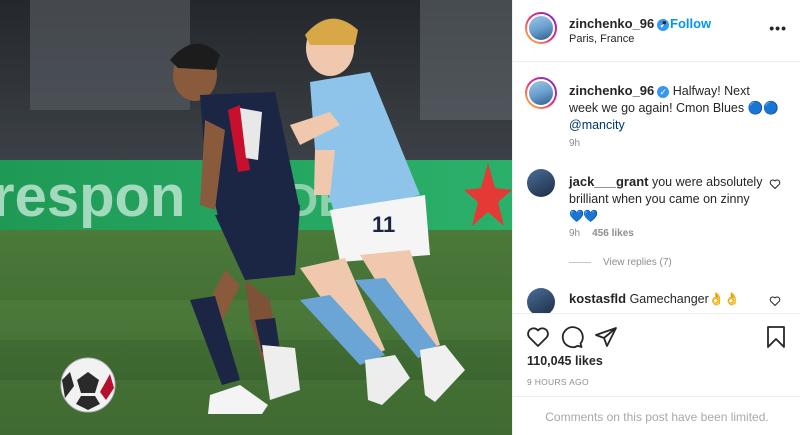  Describe the element at coordinates (613, 233) in the screenshot. I see `comment-likes: 456 likes` at that location.